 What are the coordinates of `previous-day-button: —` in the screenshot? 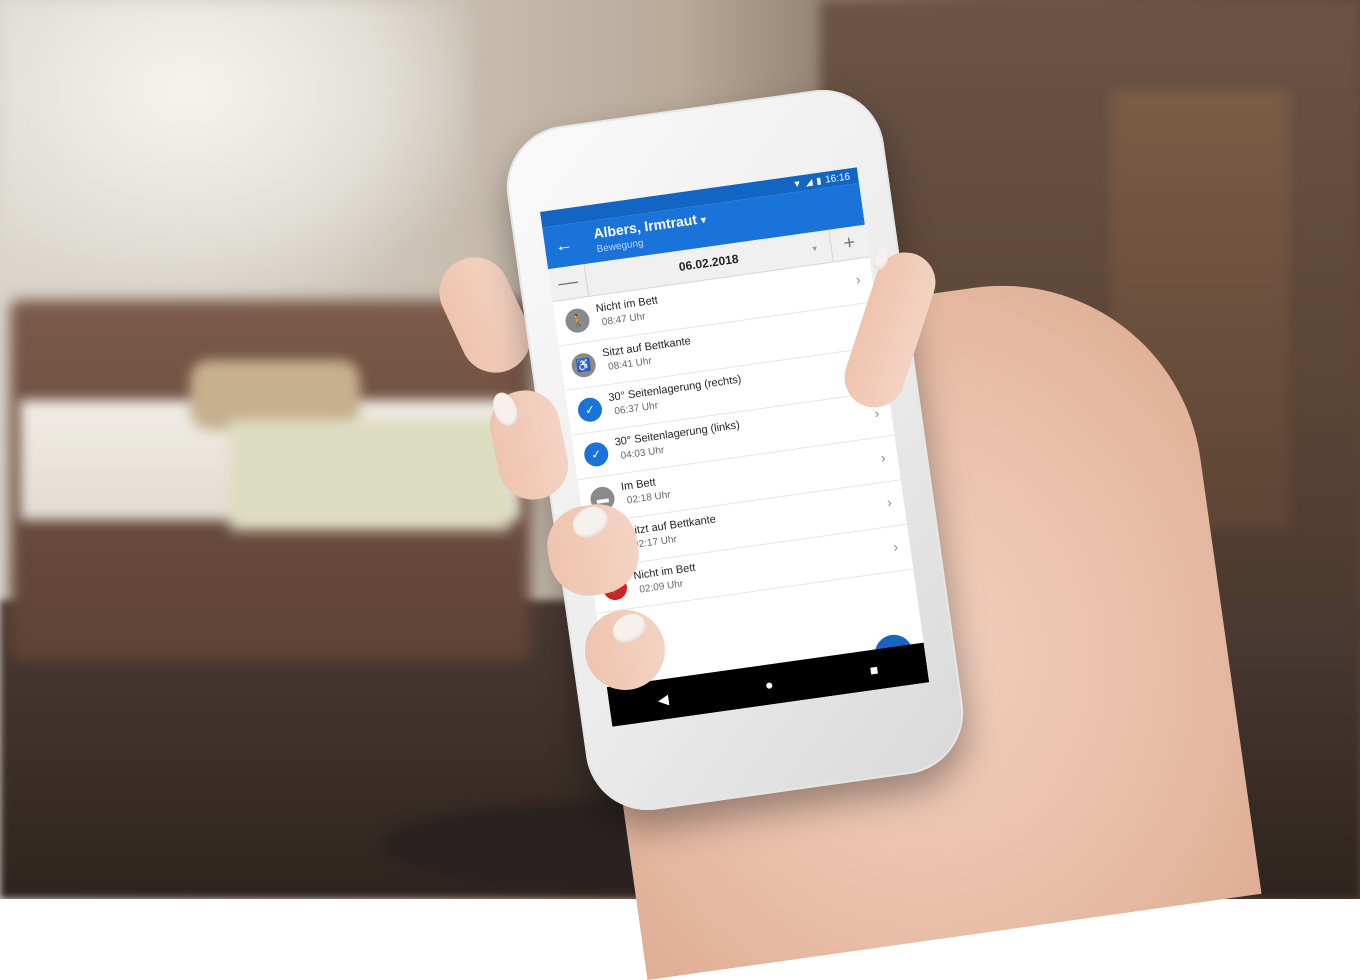 It's located at (569, 282).